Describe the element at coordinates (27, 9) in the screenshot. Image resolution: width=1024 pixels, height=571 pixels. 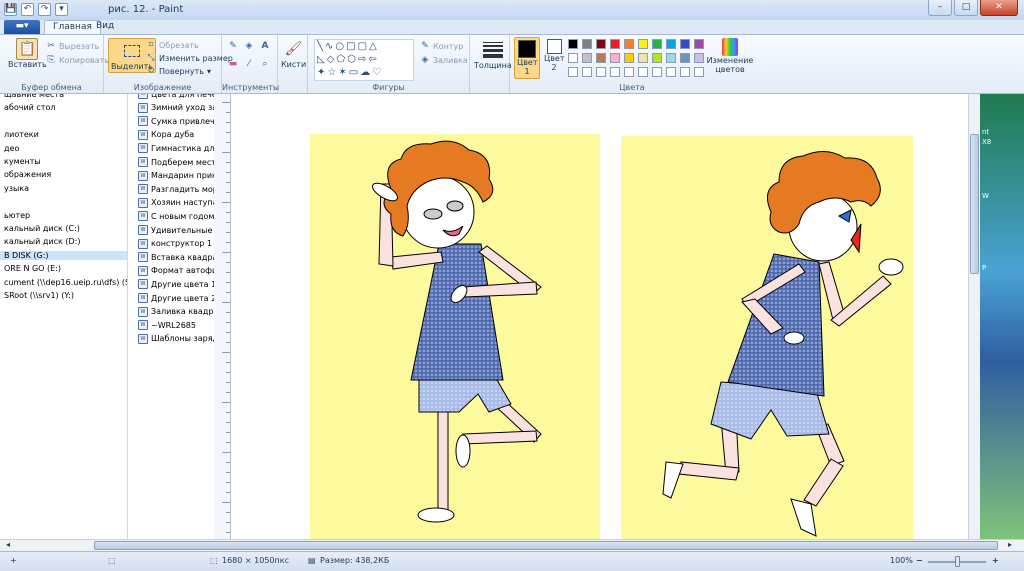
I see `undo-icon: ↶` at that location.